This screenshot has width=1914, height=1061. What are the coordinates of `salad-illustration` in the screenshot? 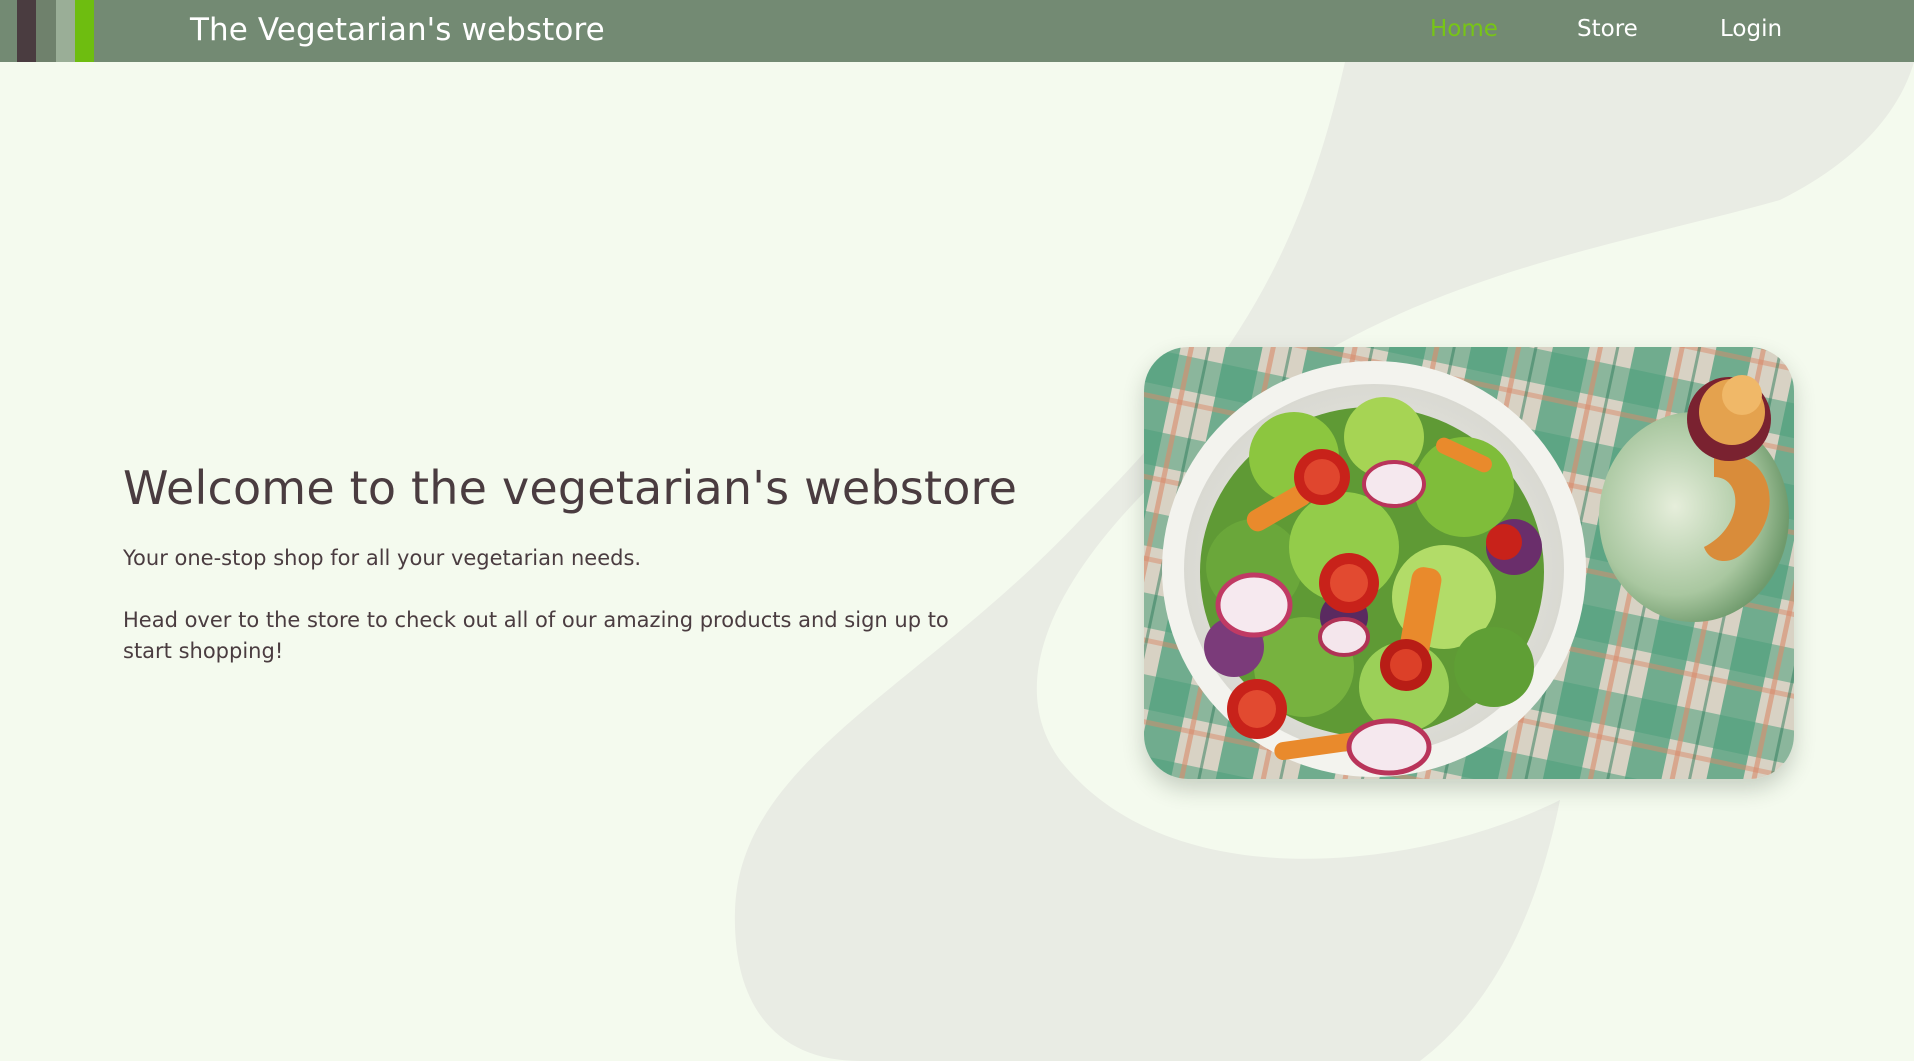 It's located at (1469, 563).